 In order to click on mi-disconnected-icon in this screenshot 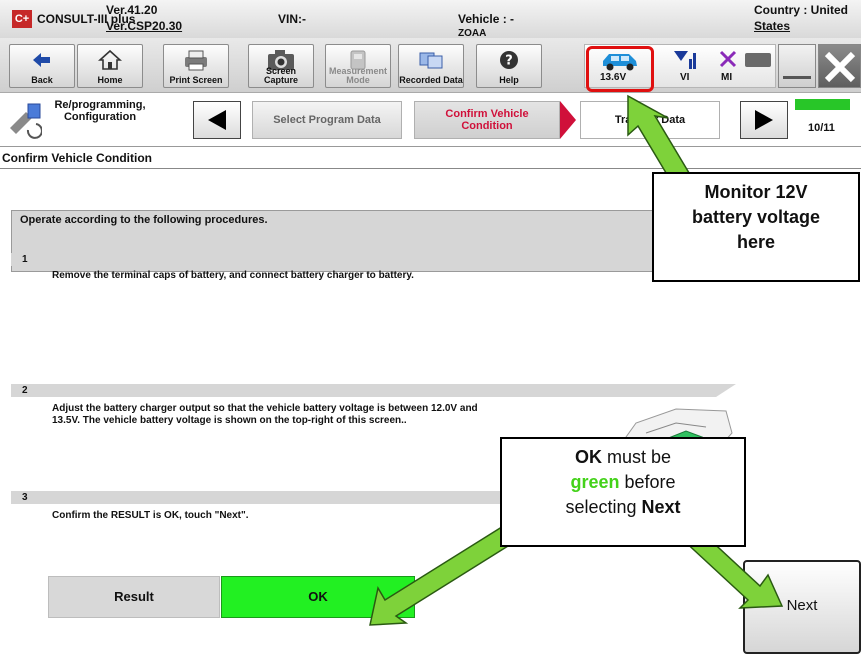, I will do `click(728, 61)`.